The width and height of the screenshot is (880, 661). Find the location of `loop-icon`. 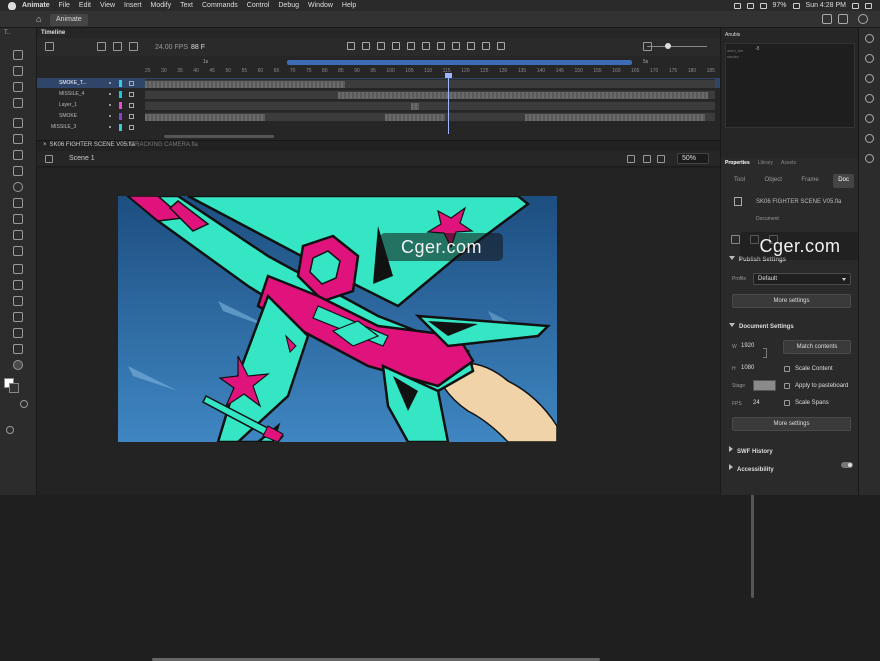

loop-icon is located at coordinates (426, 46).